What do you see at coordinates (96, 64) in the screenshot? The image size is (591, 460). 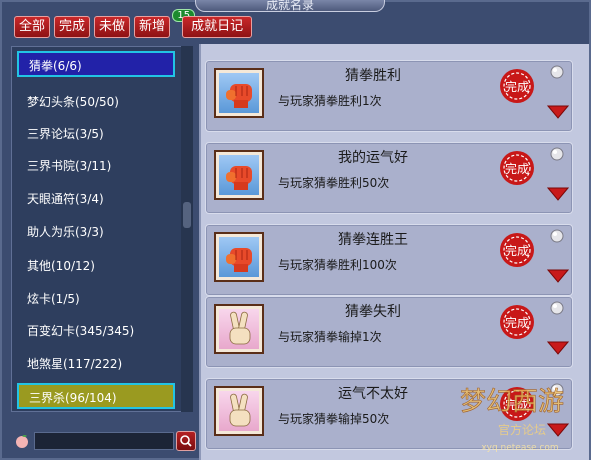 I see `category-item: 猜拳(6/6)` at bounding box center [96, 64].